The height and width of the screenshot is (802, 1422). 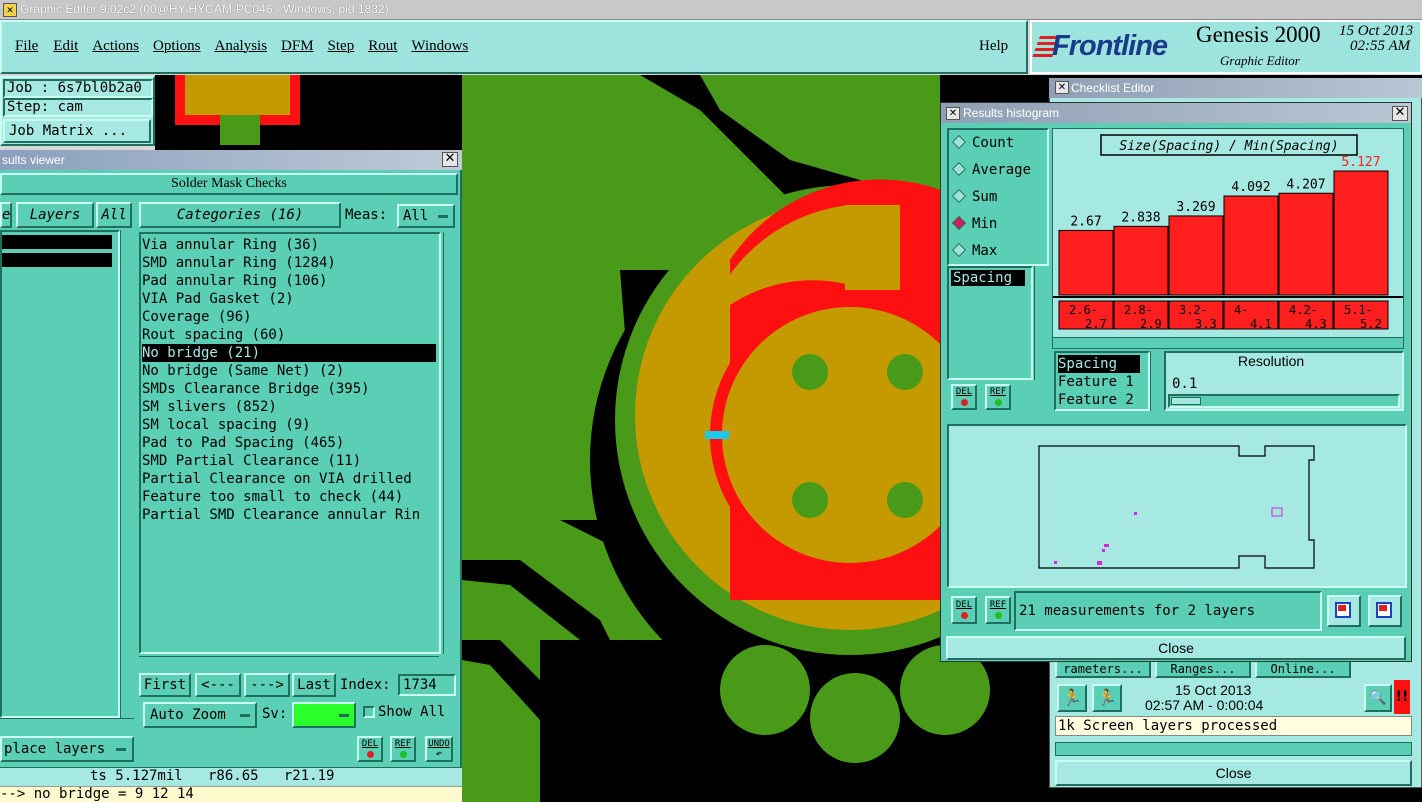 What do you see at coordinates (289, 479) in the screenshot?
I see `category-item: Partial Clearance on VIA drilled` at bounding box center [289, 479].